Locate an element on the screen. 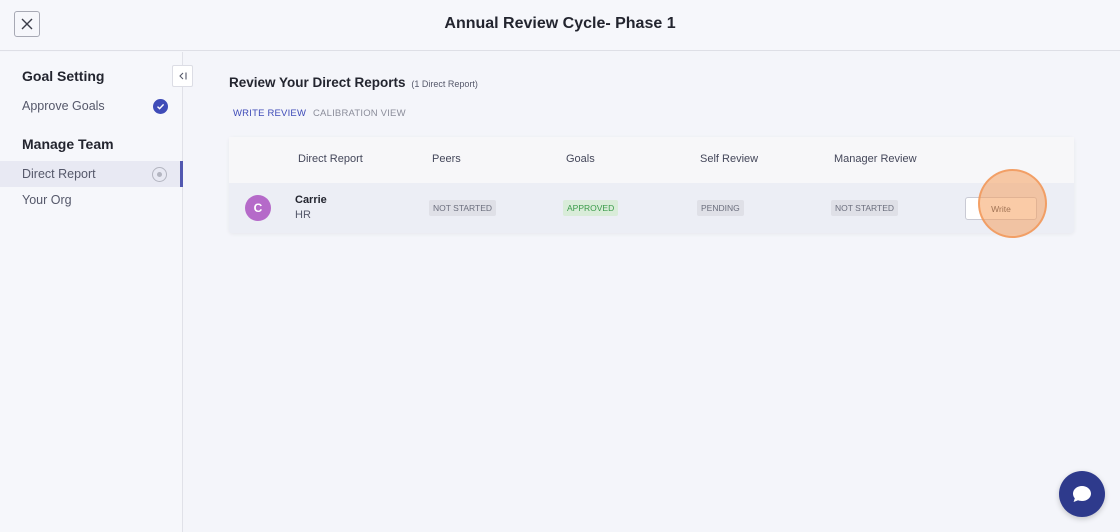  column-header-self-review: Self Review is located at coordinates (729, 159).